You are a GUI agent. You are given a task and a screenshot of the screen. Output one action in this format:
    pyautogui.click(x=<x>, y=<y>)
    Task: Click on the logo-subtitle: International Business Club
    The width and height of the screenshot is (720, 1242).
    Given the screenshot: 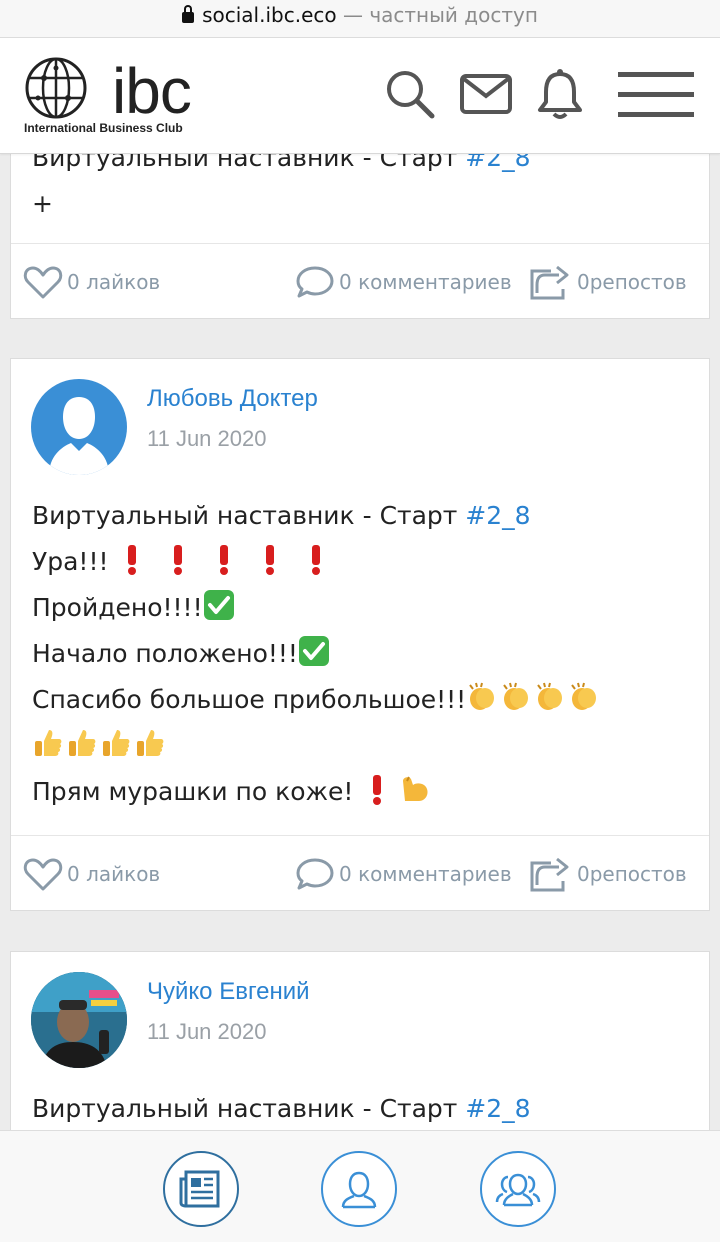 What is the action you would take?
    pyautogui.click(x=103, y=128)
    